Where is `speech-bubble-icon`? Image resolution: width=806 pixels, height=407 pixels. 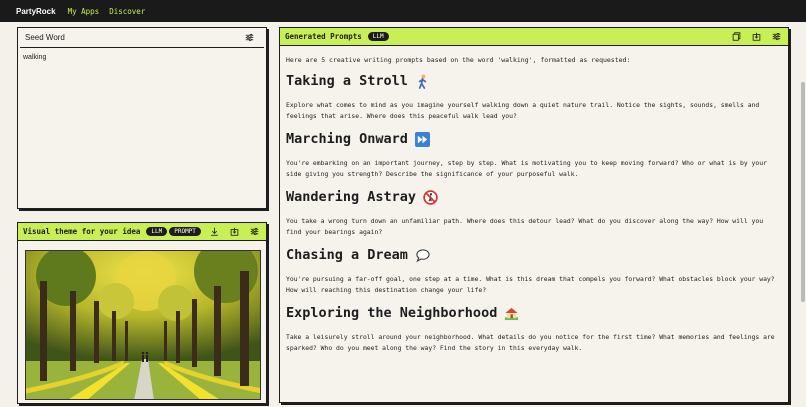
speech-bubble-icon is located at coordinates (422, 255).